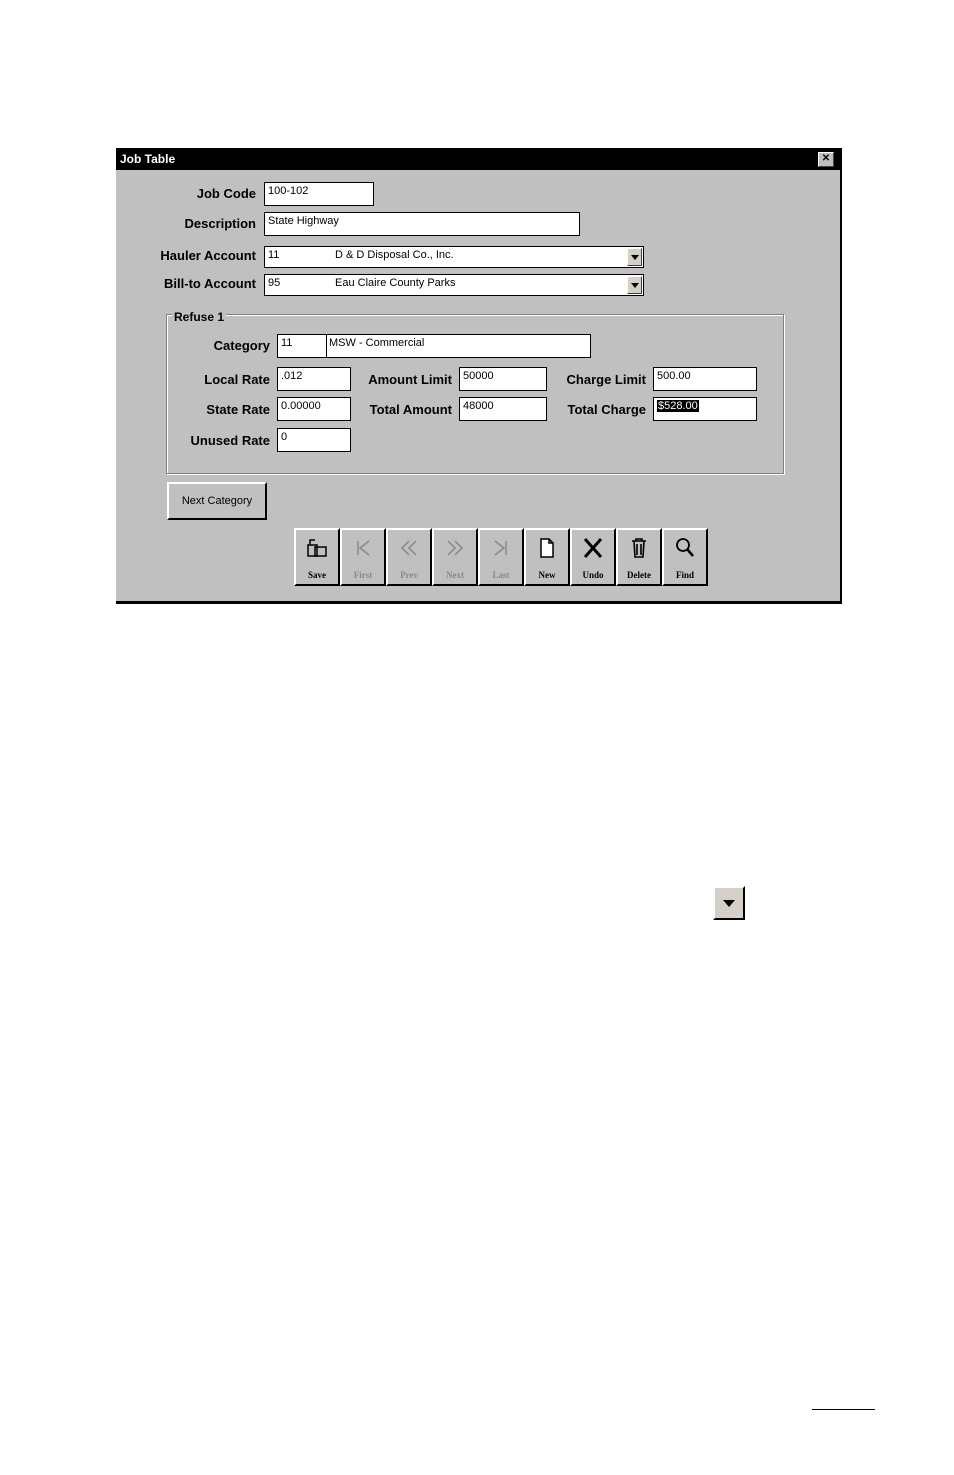 The height and width of the screenshot is (1475, 954). What do you see at coordinates (455, 575) in the screenshot?
I see `next-label: Next` at bounding box center [455, 575].